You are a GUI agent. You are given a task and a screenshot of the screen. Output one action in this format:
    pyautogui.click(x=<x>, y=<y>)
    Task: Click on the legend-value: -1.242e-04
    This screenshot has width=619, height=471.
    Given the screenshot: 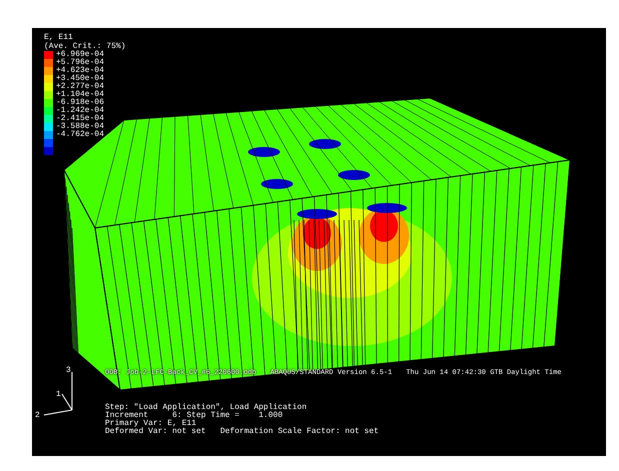 What is the action you would take?
    pyautogui.click(x=80, y=111)
    